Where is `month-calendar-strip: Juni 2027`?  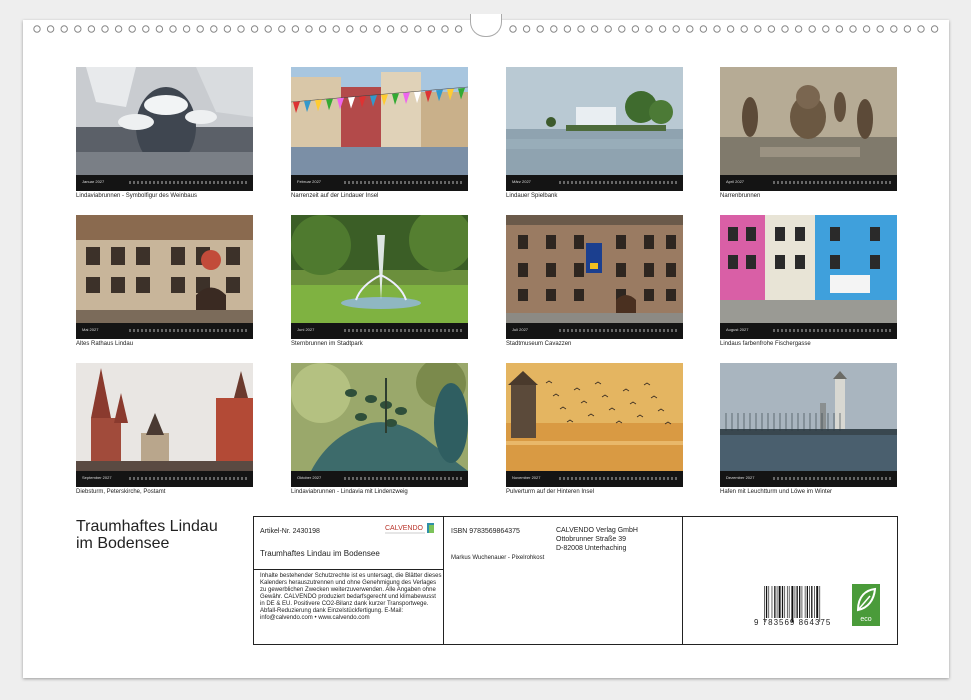
month-calendar-strip: Juni 2027 is located at coordinates (379, 331).